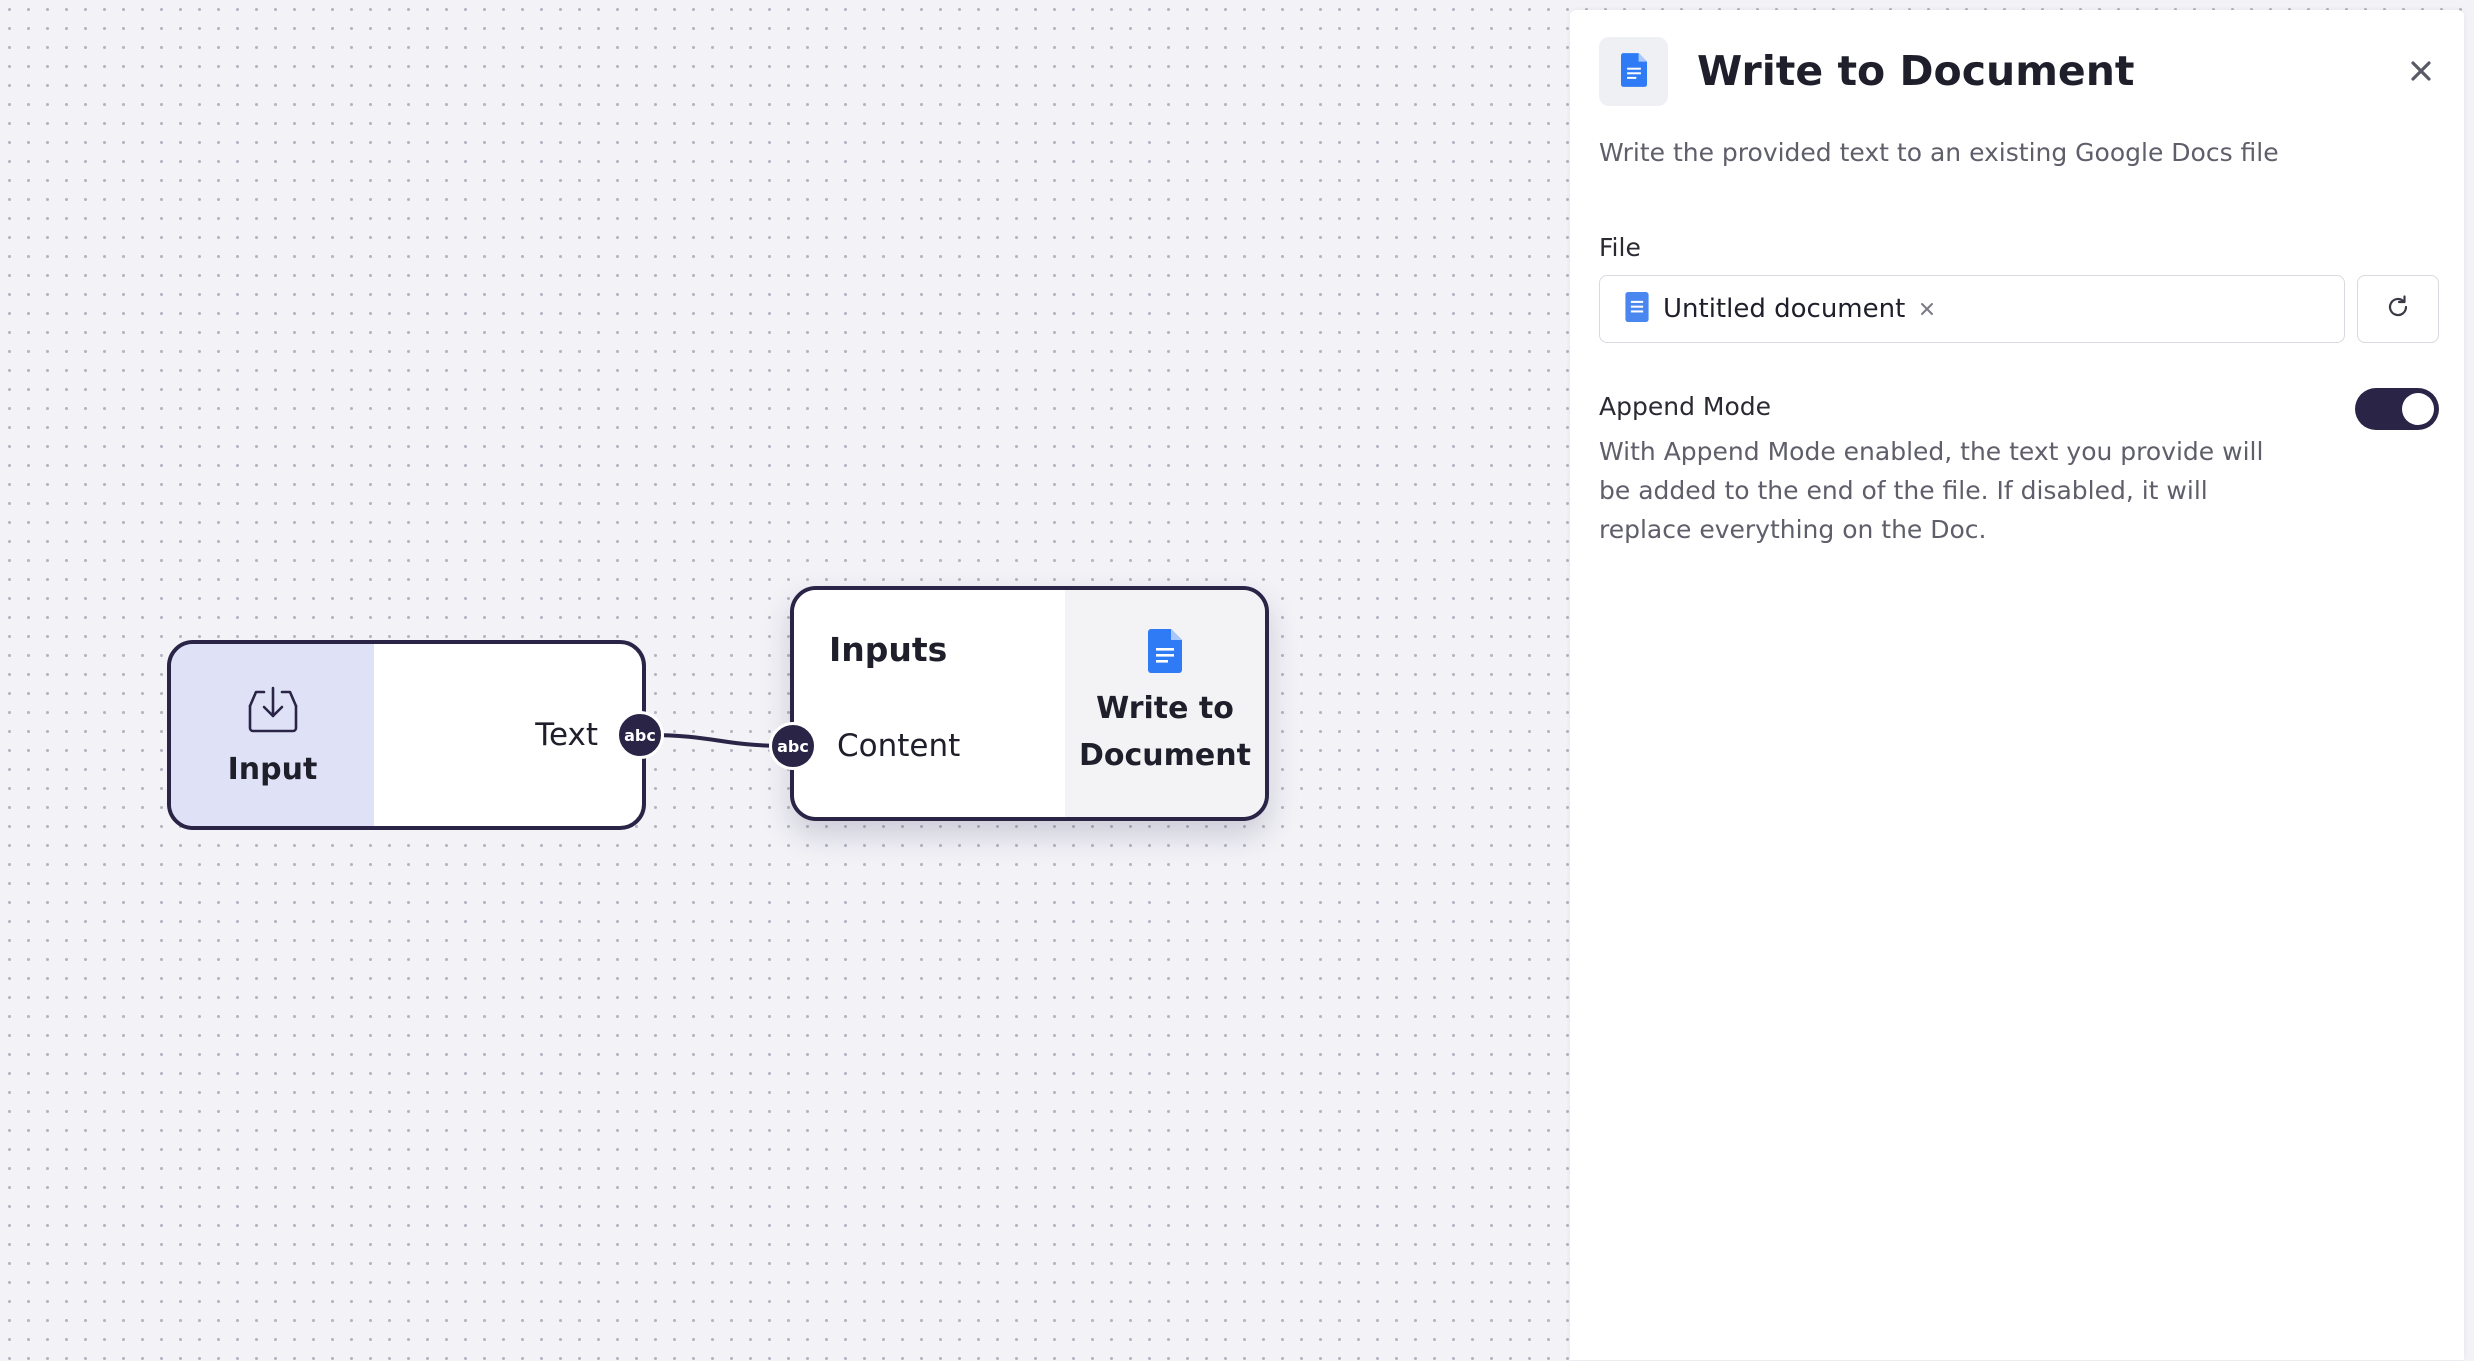 The height and width of the screenshot is (1361, 2474). I want to click on input-node-body: Text, so click(508, 735).